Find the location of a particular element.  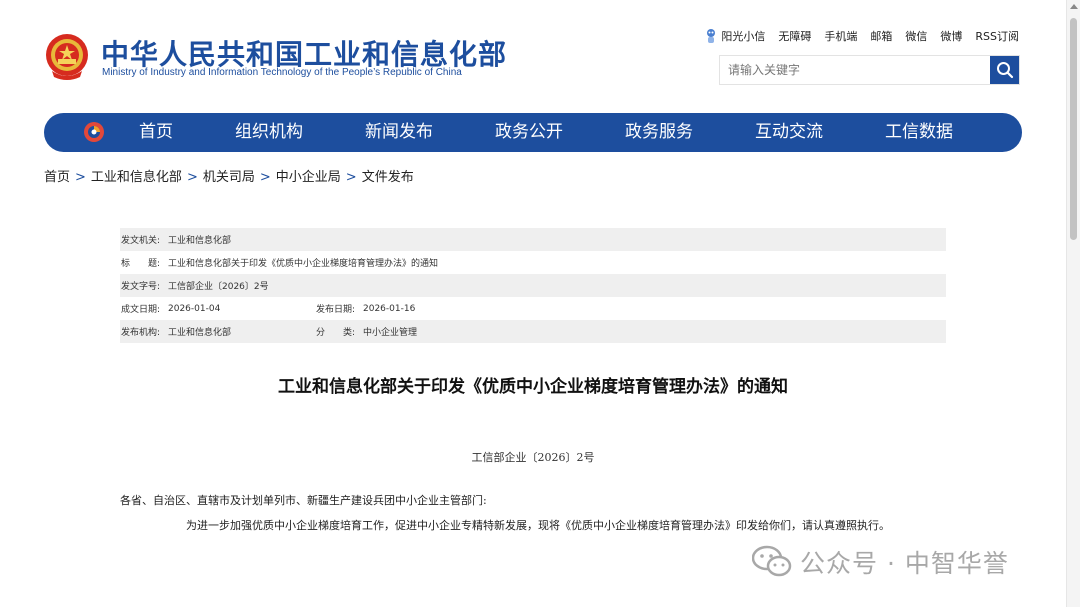

nav-item-organization: 组织机构 is located at coordinates (269, 132).